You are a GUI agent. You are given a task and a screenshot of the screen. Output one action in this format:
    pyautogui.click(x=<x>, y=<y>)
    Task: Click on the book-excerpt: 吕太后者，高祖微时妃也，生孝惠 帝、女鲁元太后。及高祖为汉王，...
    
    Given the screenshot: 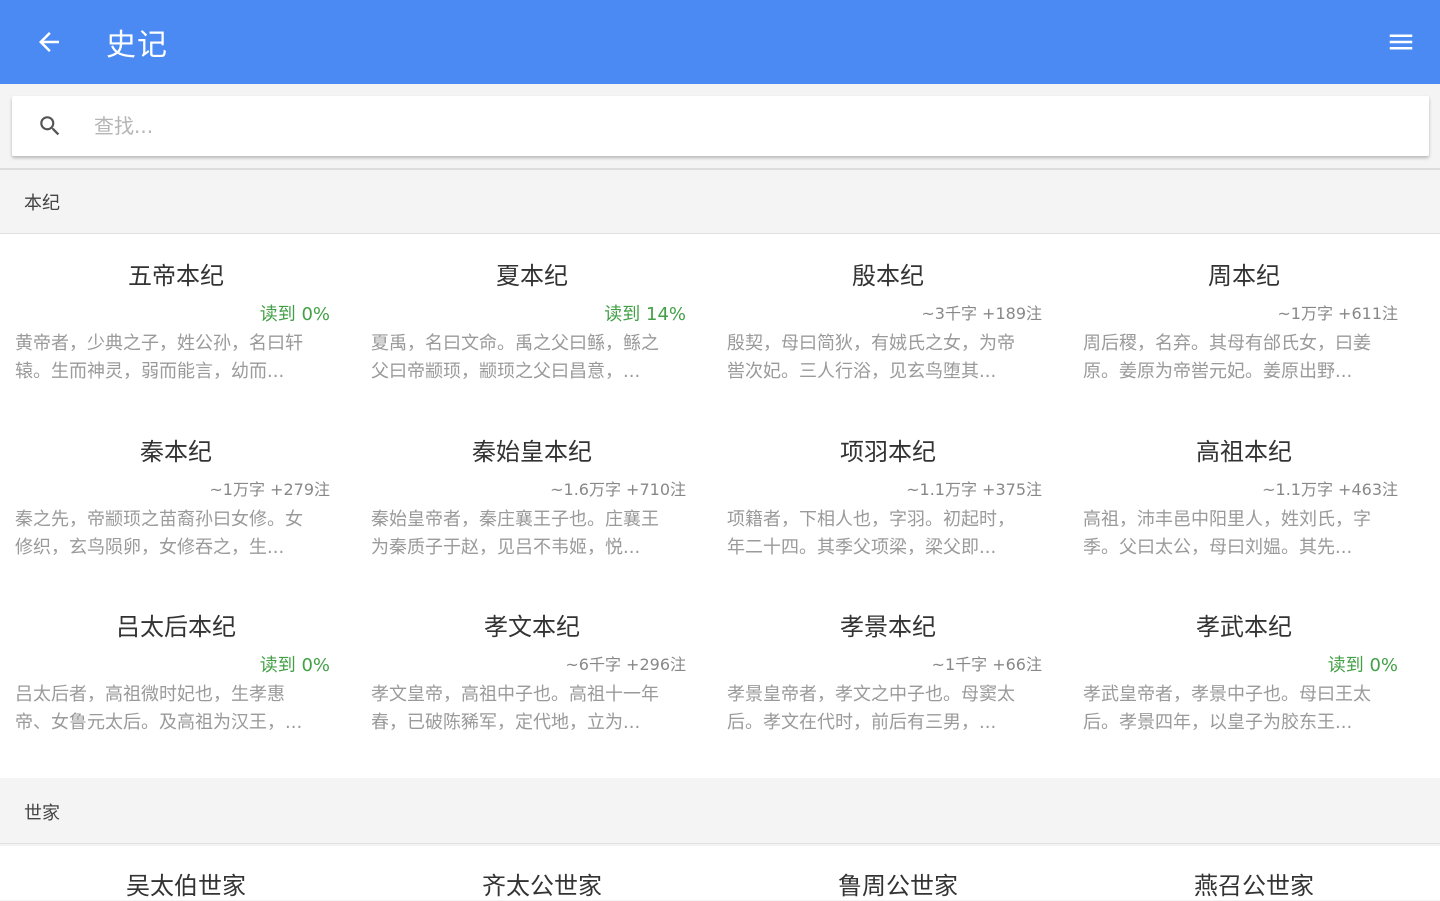 What is the action you would take?
    pyautogui.click(x=159, y=708)
    